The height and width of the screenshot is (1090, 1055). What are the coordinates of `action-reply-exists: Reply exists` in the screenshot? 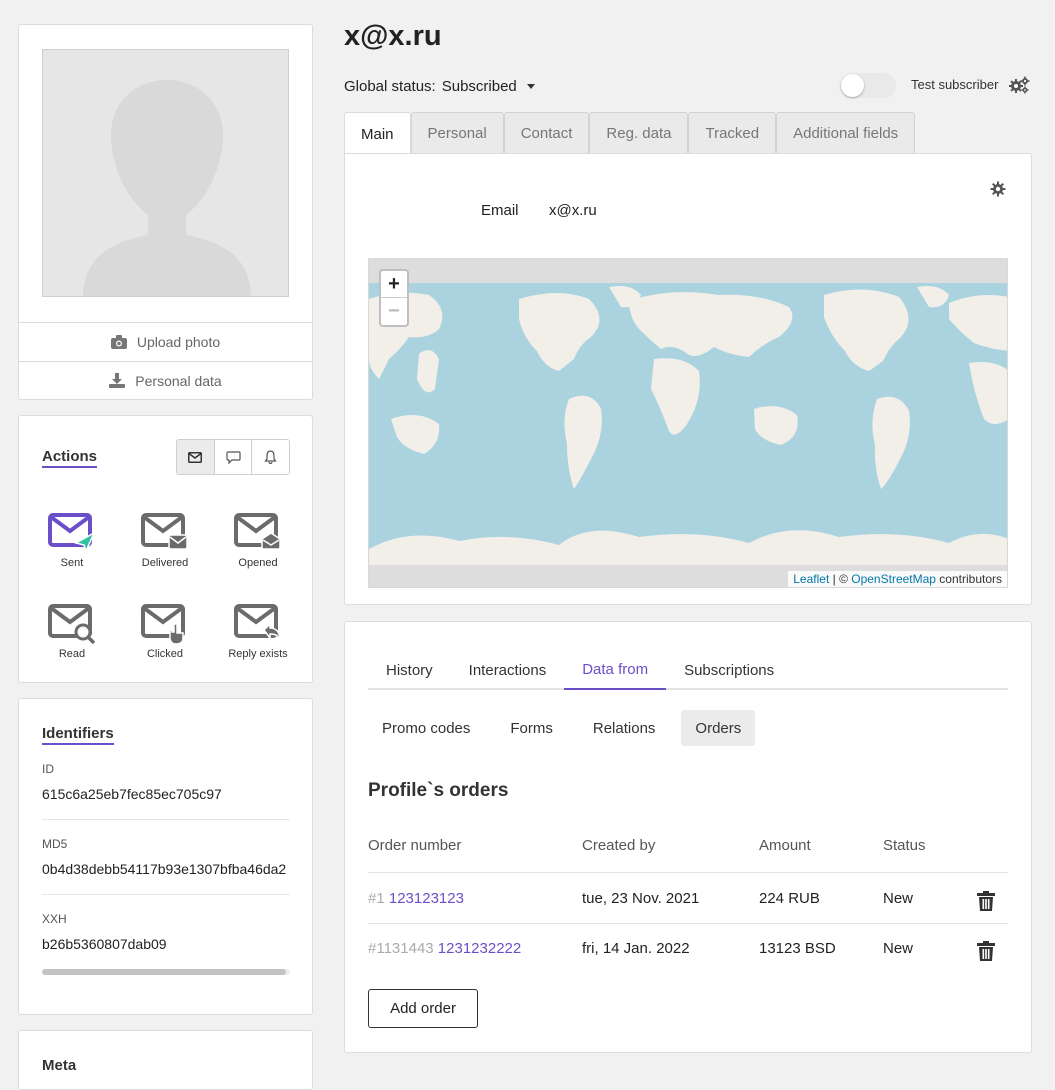 It's located at (258, 632).